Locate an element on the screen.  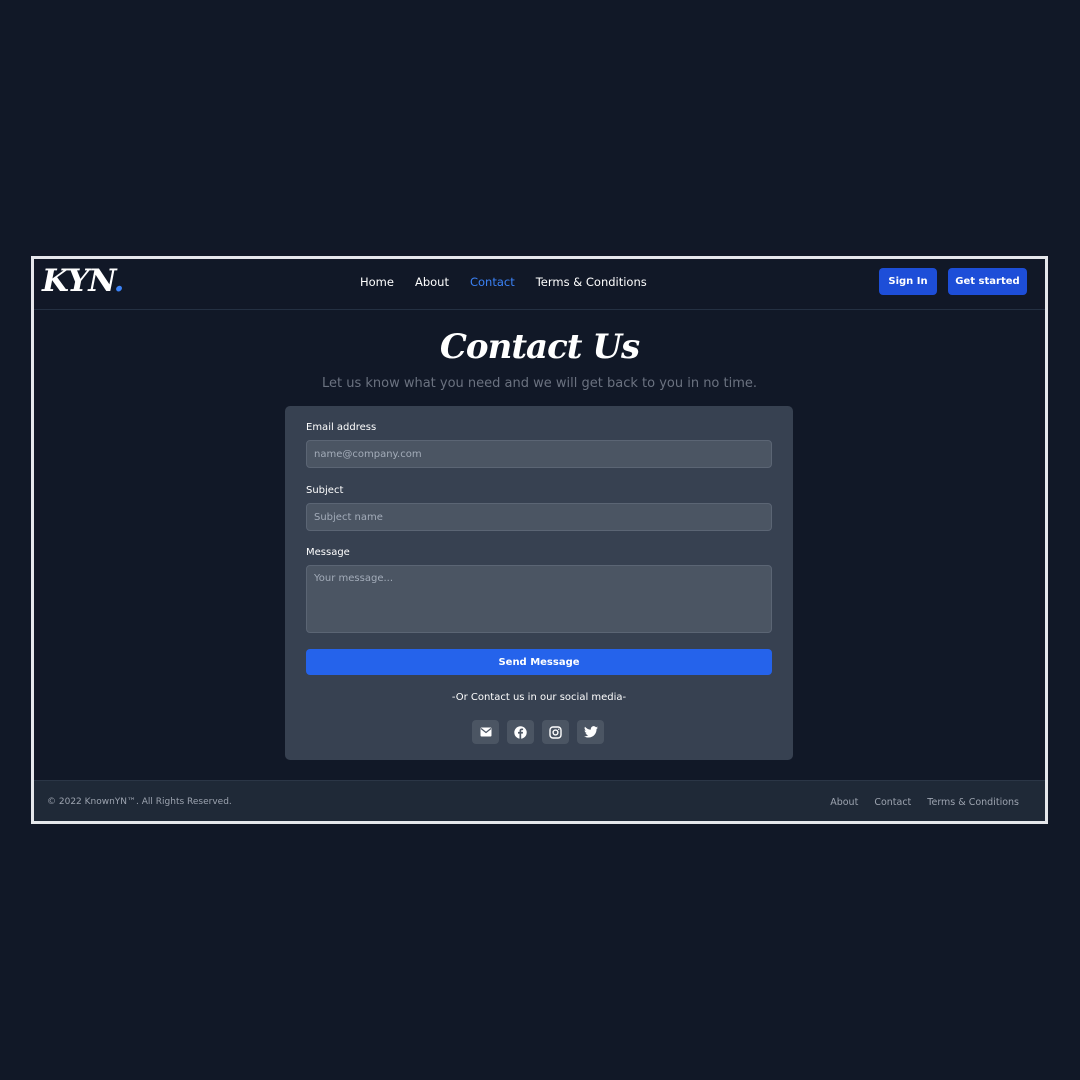
nav-link-contact: Contact is located at coordinates (492, 282).